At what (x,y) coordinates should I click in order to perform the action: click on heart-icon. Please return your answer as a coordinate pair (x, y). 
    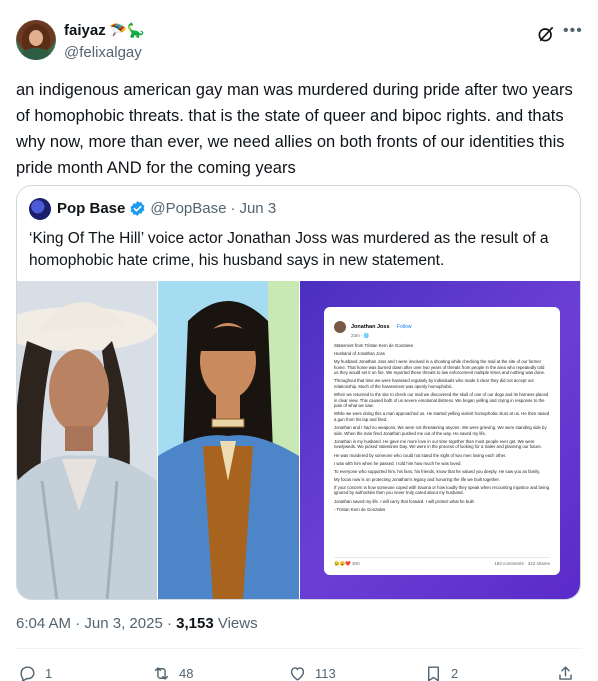
    Looking at the image, I should click on (297, 674).